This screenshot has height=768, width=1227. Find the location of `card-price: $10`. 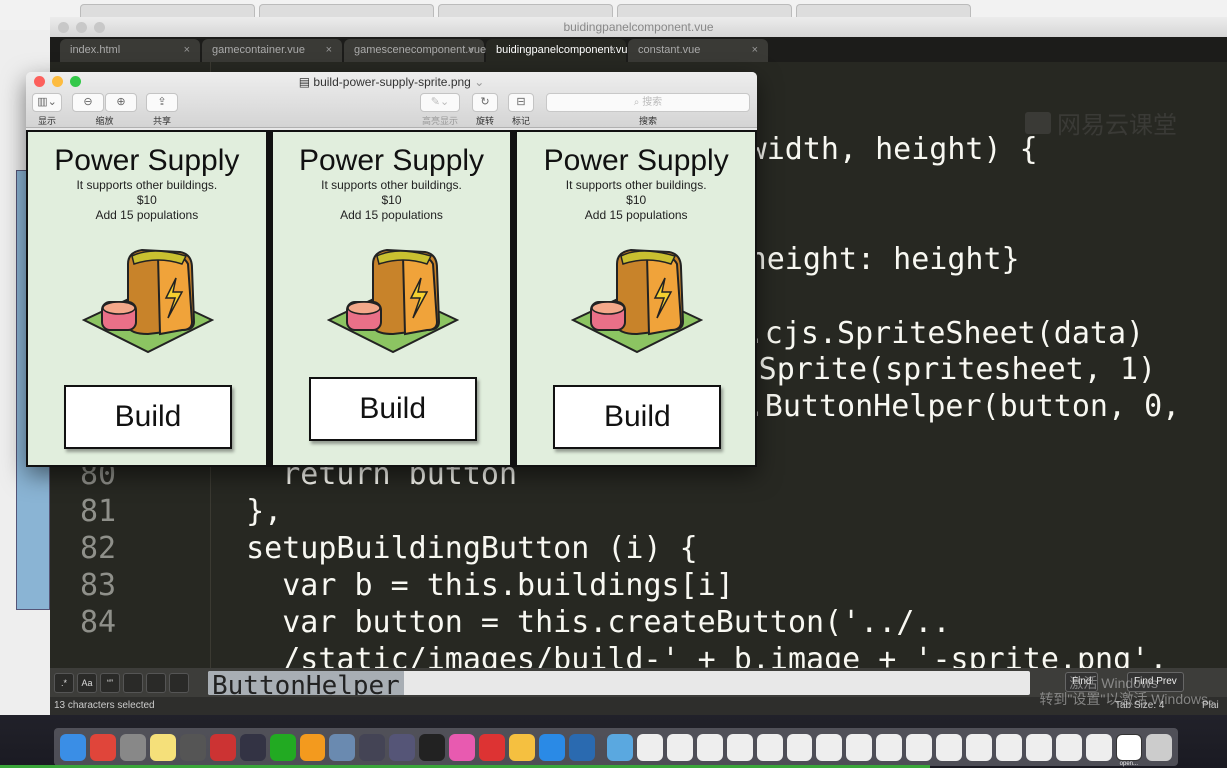

card-price: $10 is located at coordinates (636, 200).